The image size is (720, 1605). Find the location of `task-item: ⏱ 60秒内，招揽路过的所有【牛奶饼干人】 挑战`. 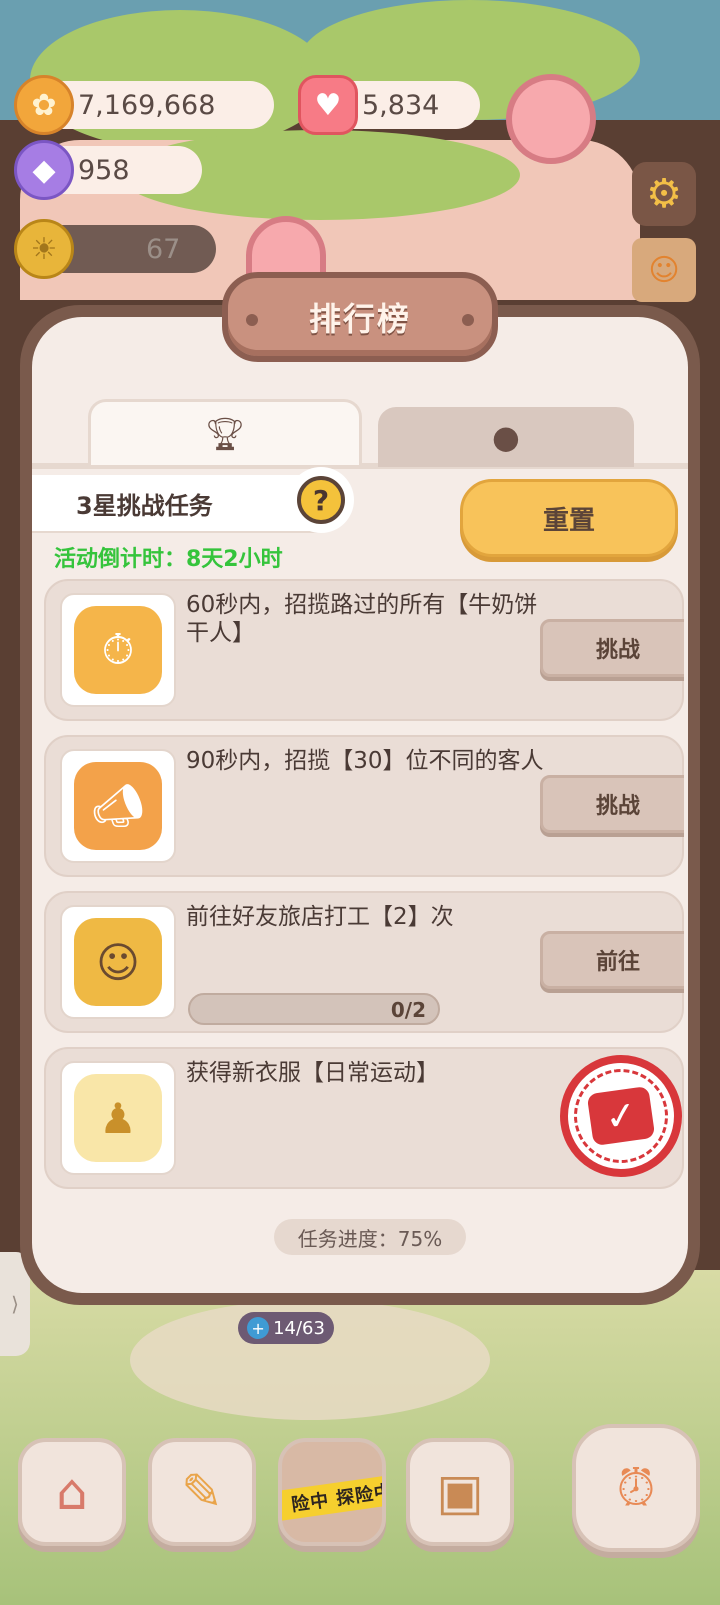

task-item: ⏱ 60秒内，招揽路过的所有【牛奶饼干人】 挑战 is located at coordinates (364, 650).